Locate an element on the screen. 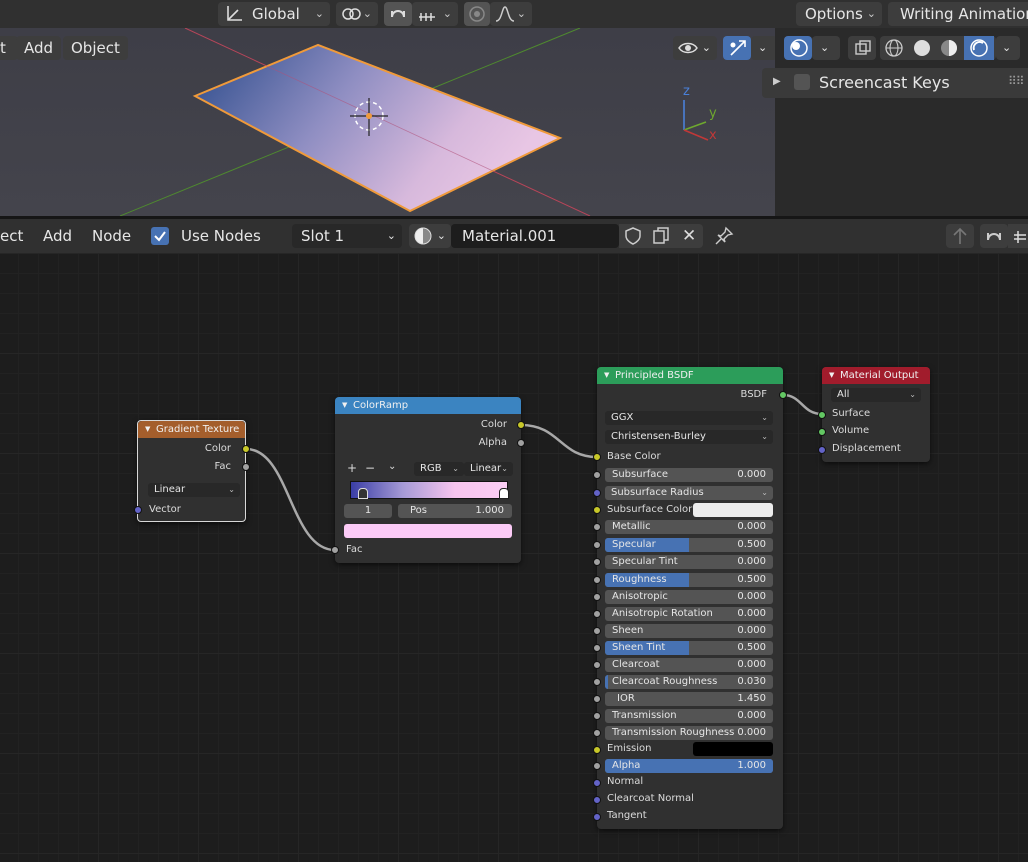 This screenshot has width=1028, height=862. material-name-field: Material.001 is located at coordinates (535, 236).